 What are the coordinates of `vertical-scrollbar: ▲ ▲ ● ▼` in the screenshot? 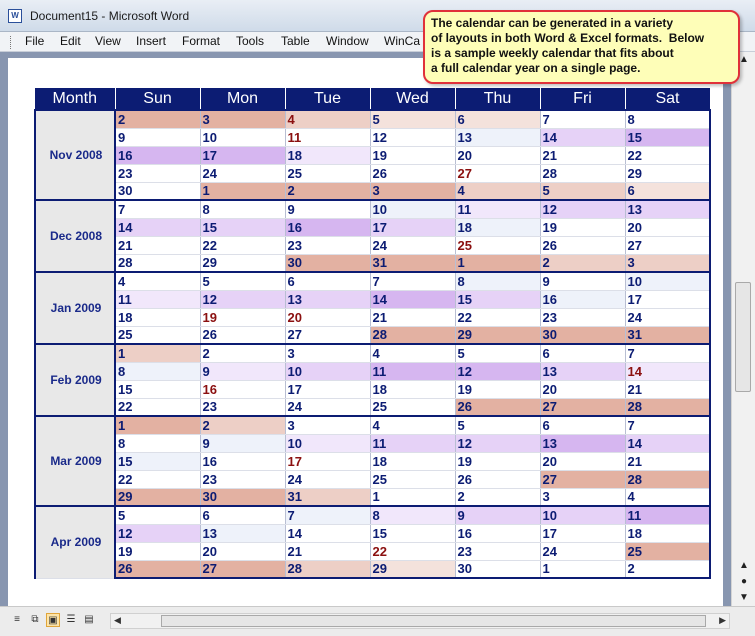 It's located at (743, 329).